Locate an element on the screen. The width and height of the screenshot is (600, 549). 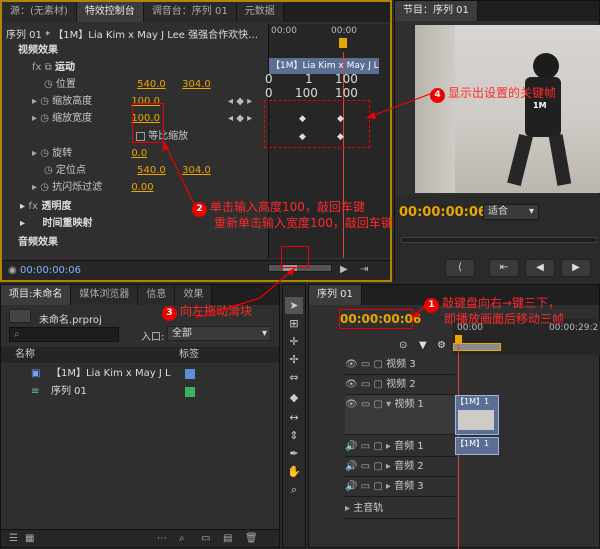
arrow-3-head is located at coordinates (291, 272).